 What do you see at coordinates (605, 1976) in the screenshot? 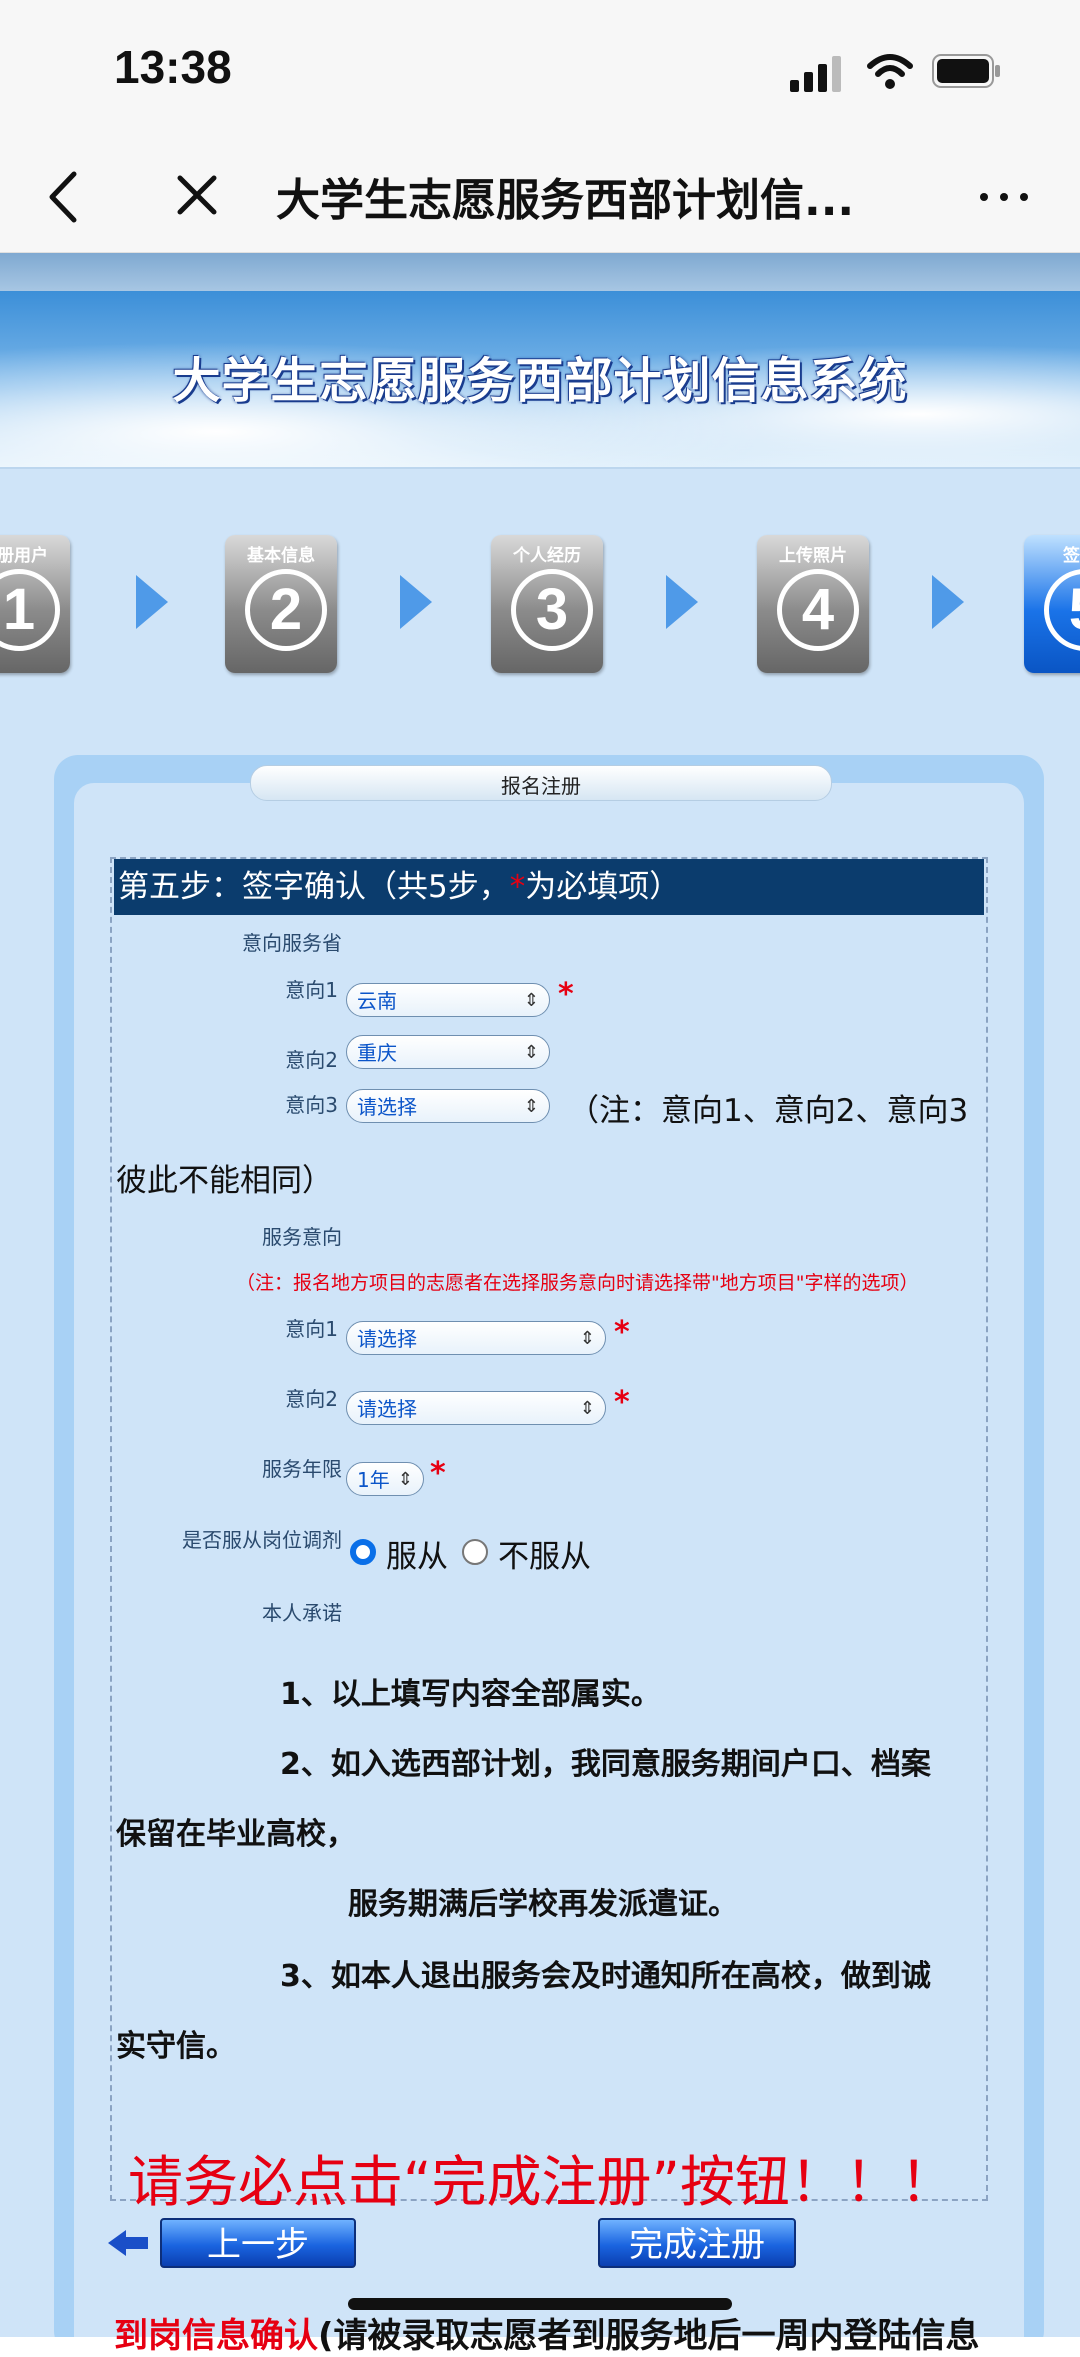
I see `pledge-item-3a: 3、如本人退出服务会及时通知所在高校，做到诚` at bounding box center [605, 1976].